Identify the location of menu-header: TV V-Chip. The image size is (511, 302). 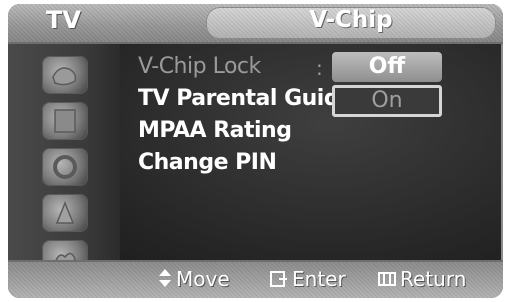
(255, 24).